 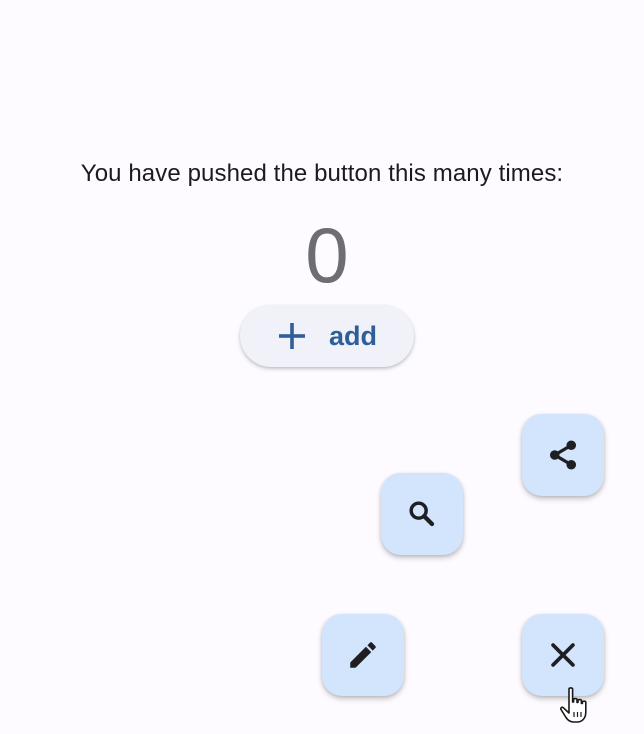 I want to click on pencil-icon, so click(x=363, y=655).